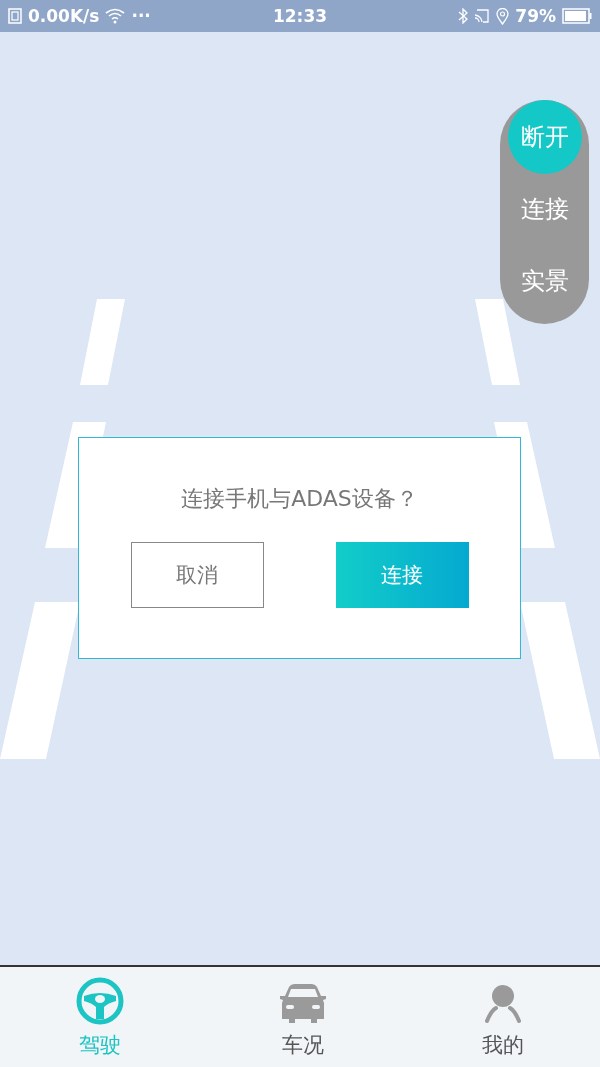 The image size is (600, 1067). What do you see at coordinates (64, 16) in the screenshot?
I see `network-speed: 0.00K/s` at bounding box center [64, 16].